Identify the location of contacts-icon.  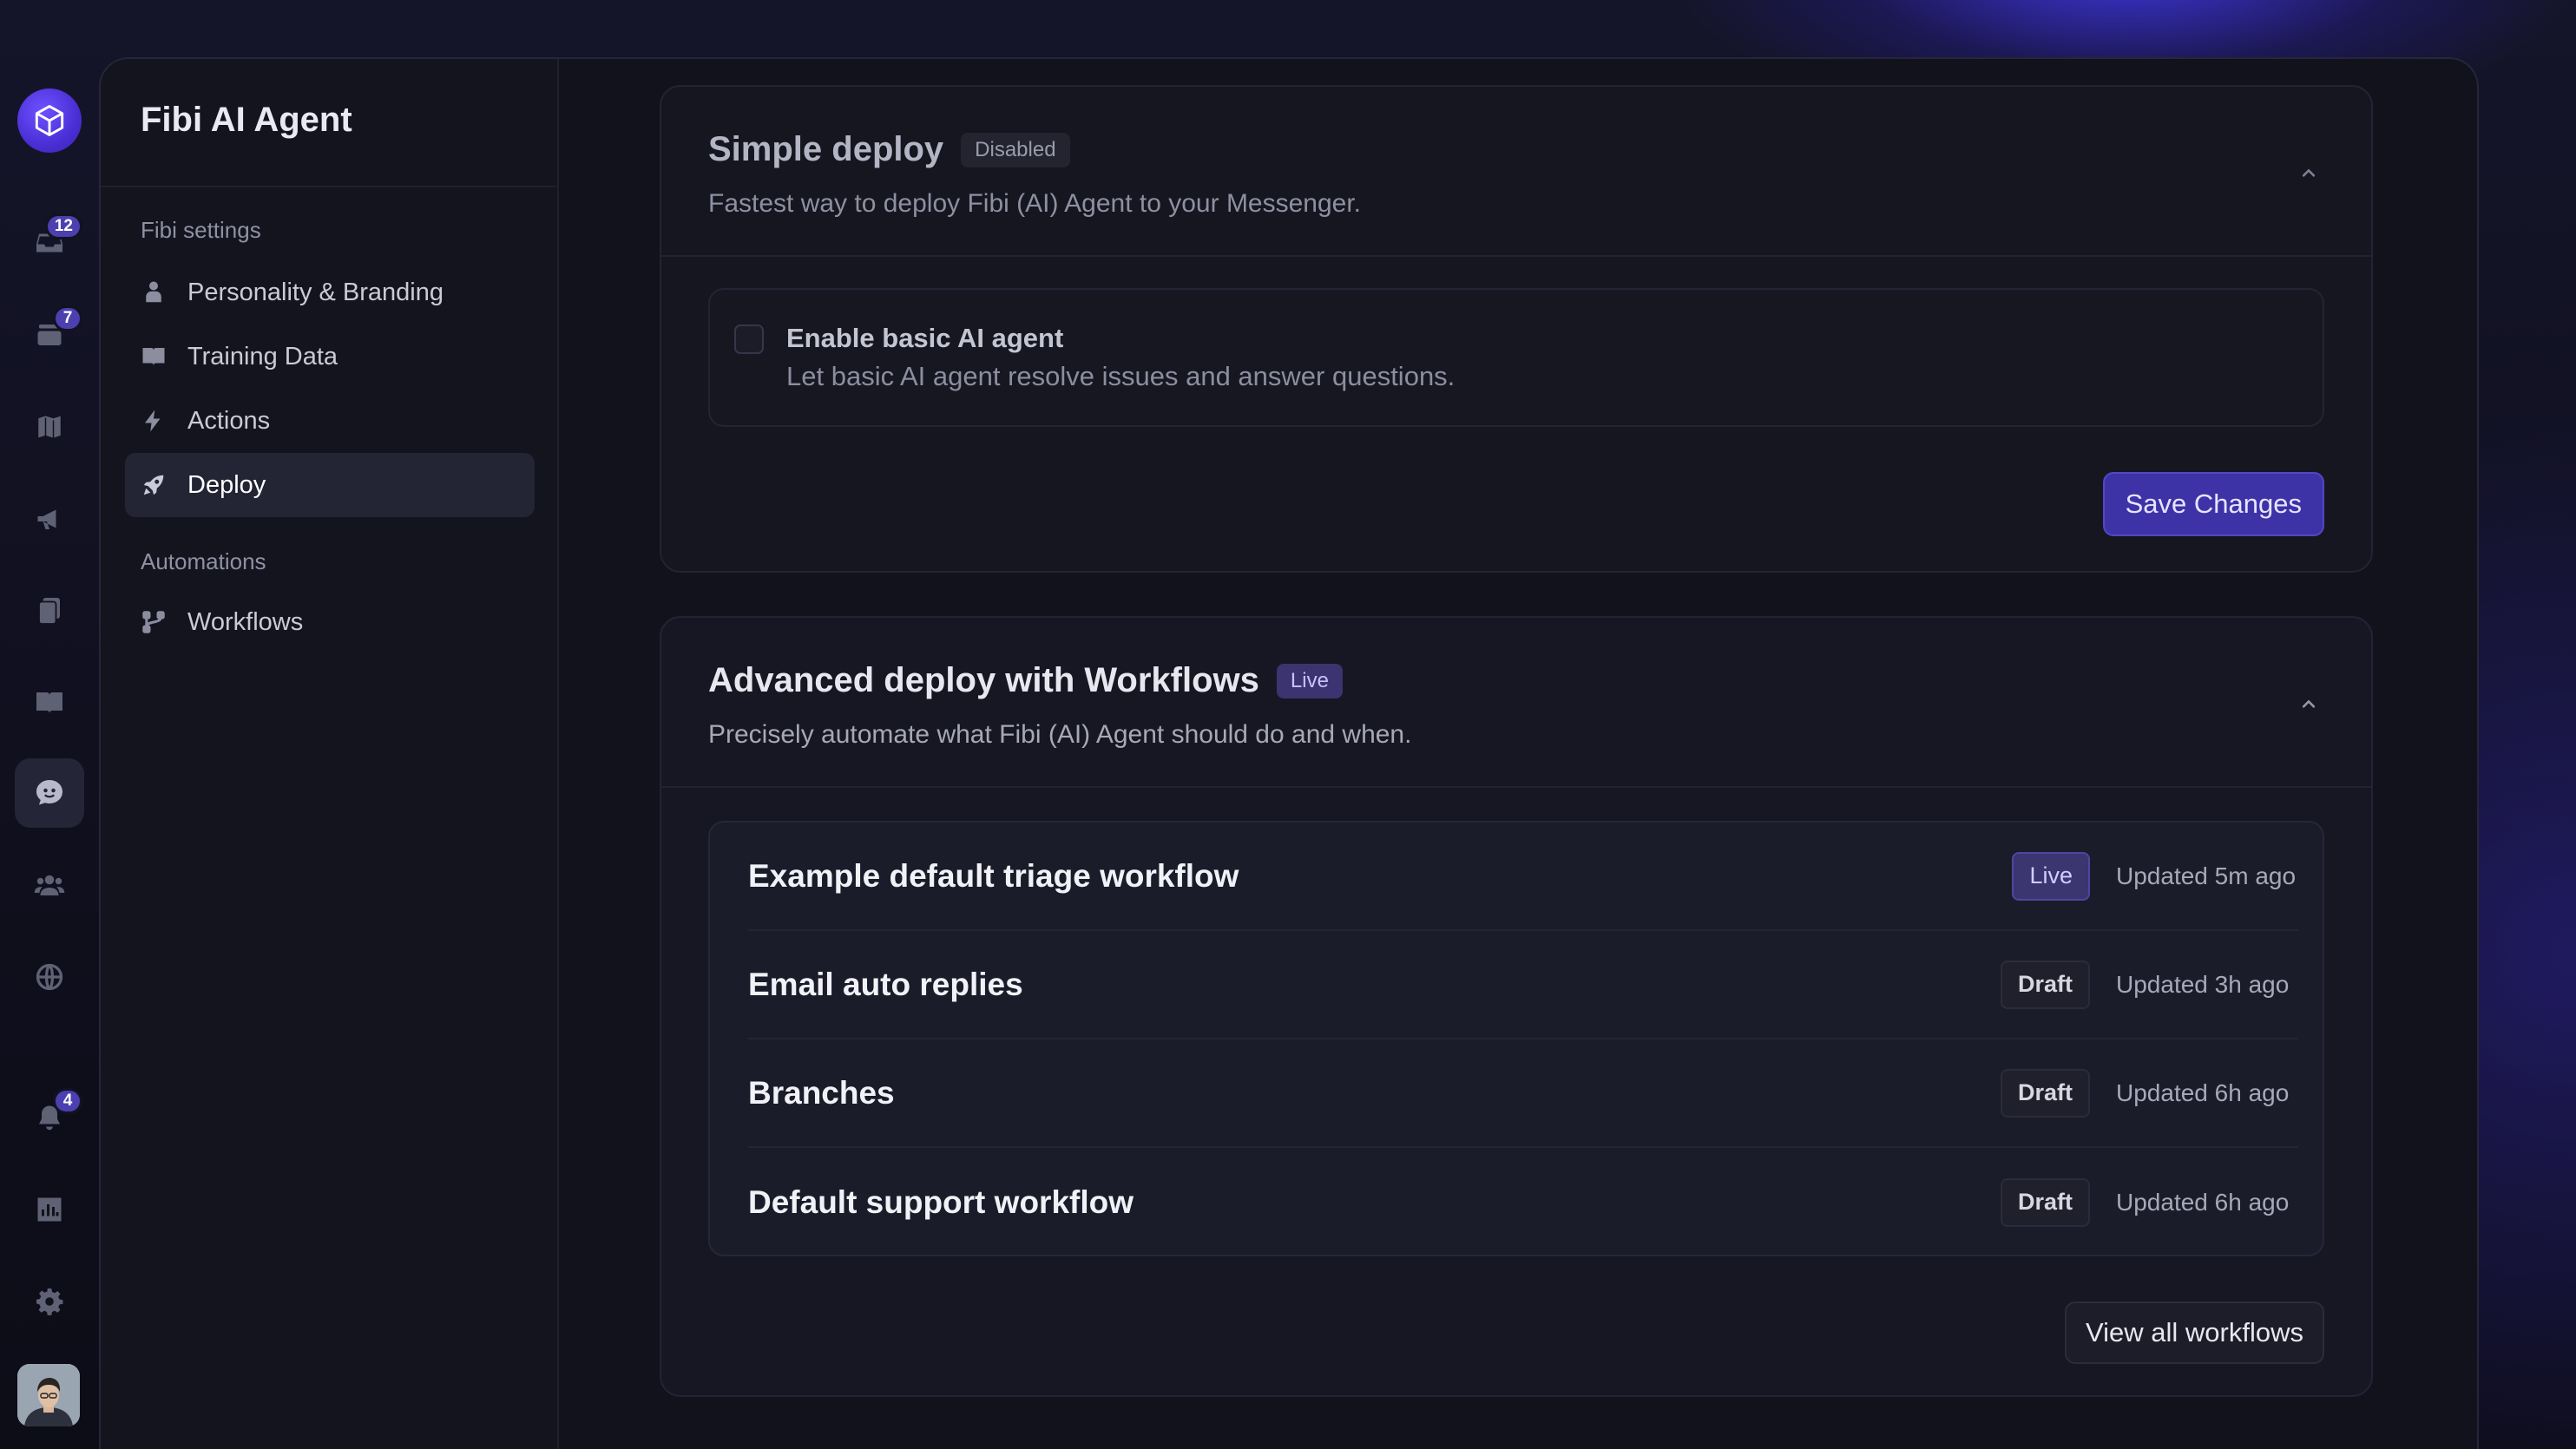
(49, 885).